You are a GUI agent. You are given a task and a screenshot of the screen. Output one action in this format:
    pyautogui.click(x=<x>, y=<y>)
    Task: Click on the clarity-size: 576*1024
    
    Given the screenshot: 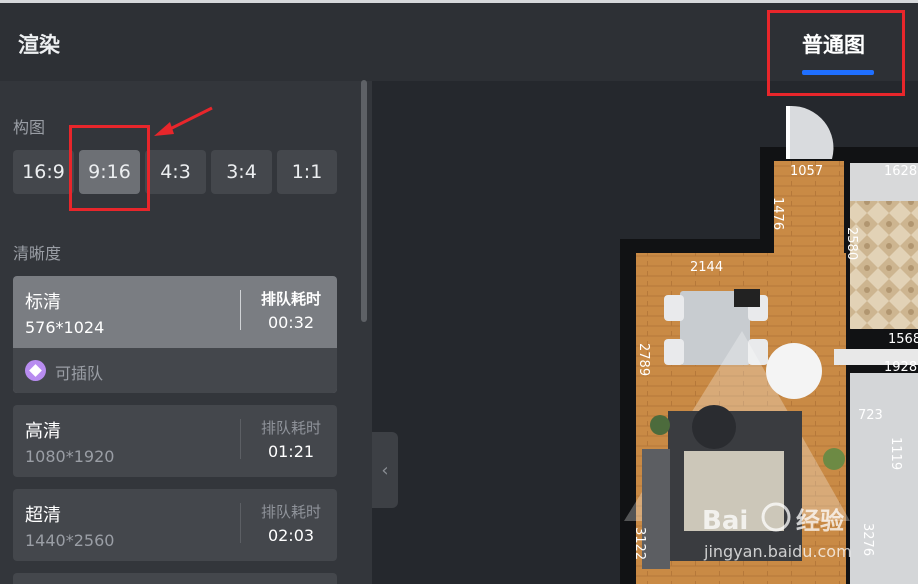 What is the action you would take?
    pyautogui.click(x=65, y=327)
    